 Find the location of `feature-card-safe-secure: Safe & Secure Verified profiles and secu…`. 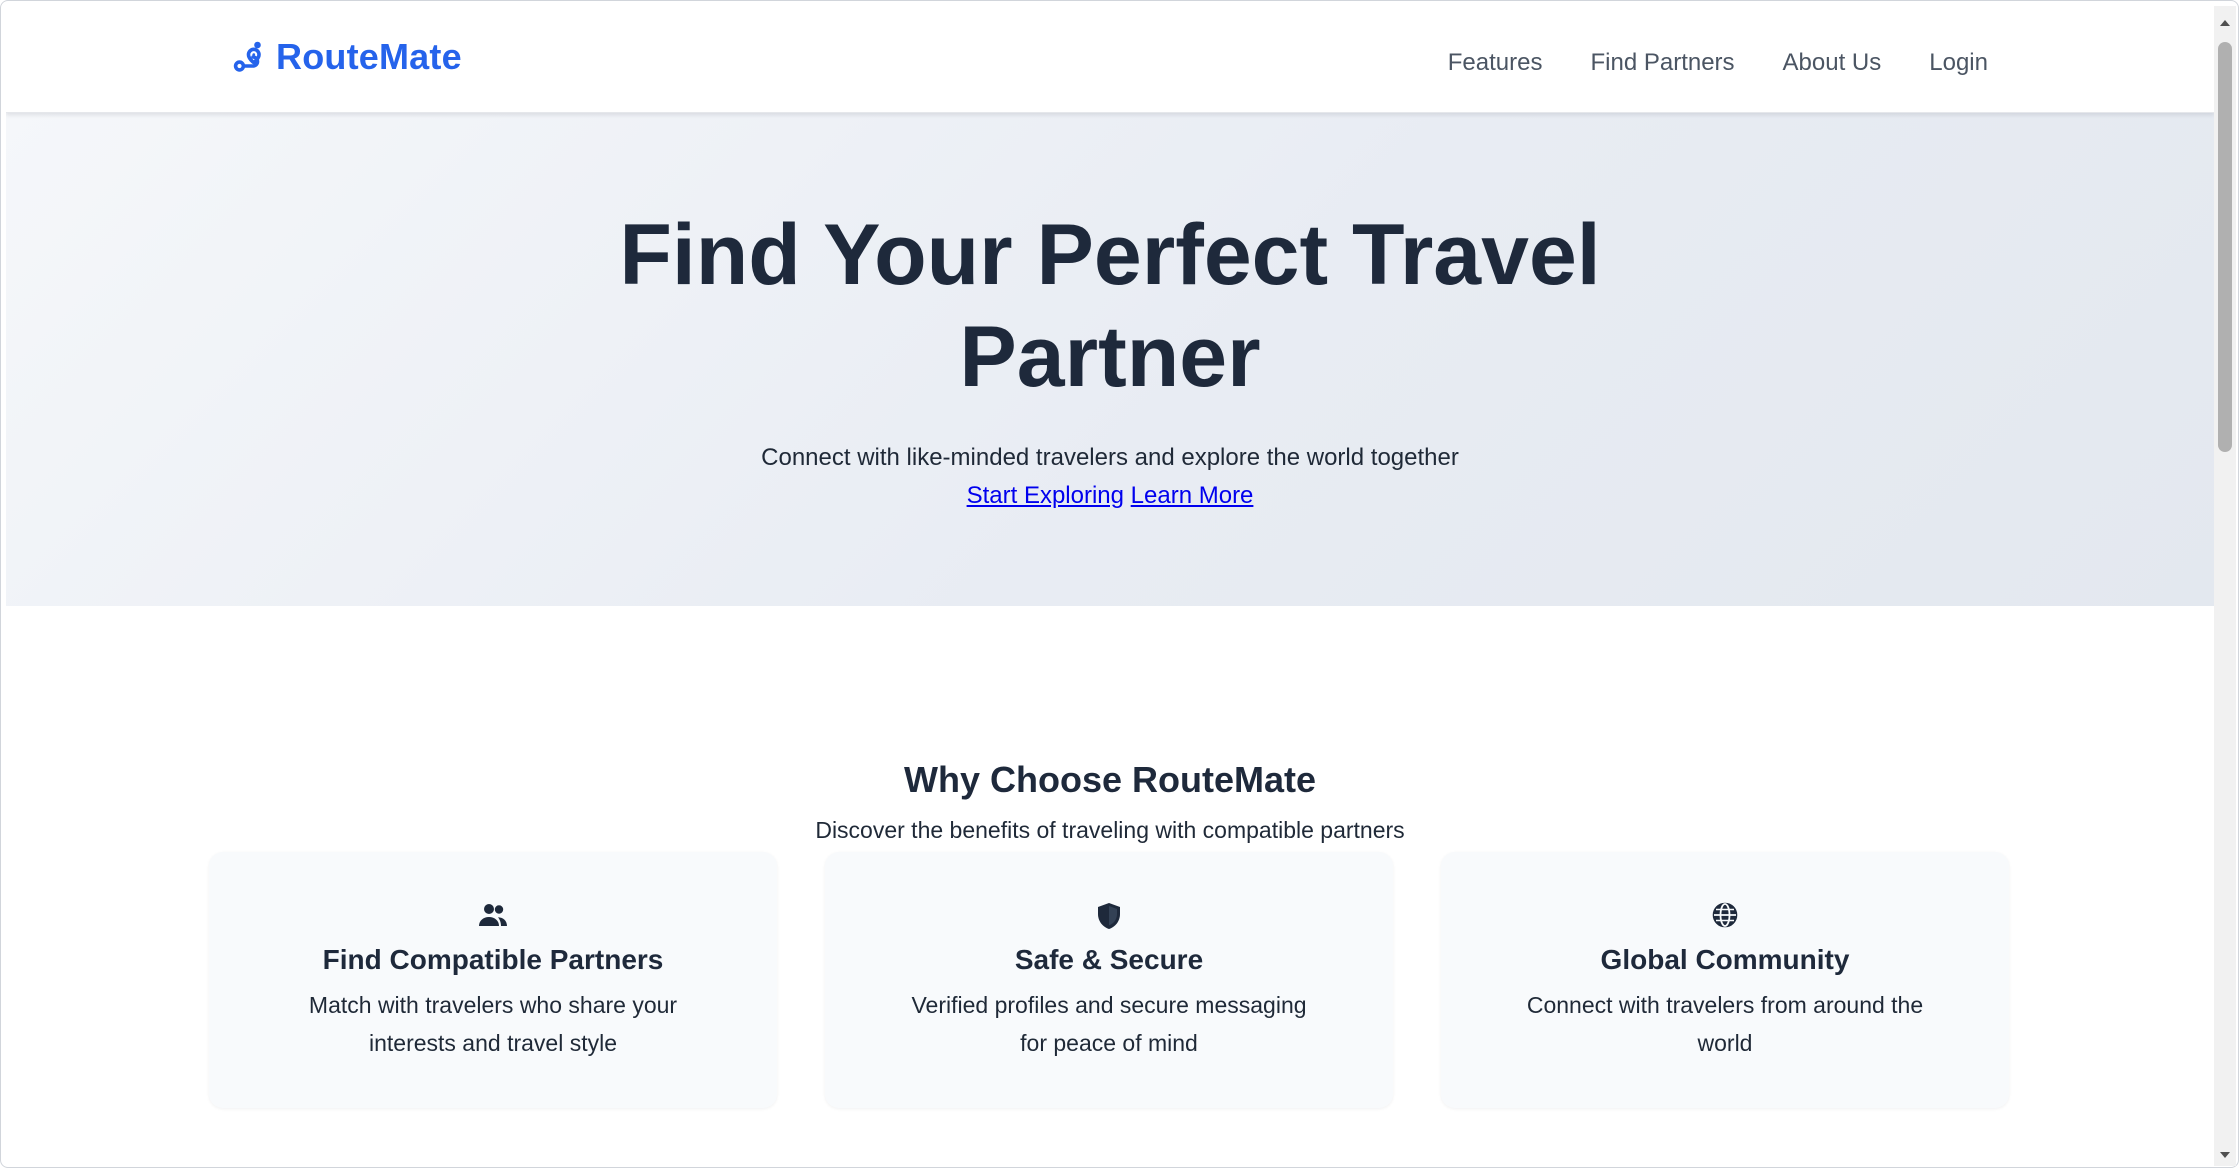

feature-card-safe-secure: Safe & Secure Verified profiles and secu… is located at coordinates (1109, 980).